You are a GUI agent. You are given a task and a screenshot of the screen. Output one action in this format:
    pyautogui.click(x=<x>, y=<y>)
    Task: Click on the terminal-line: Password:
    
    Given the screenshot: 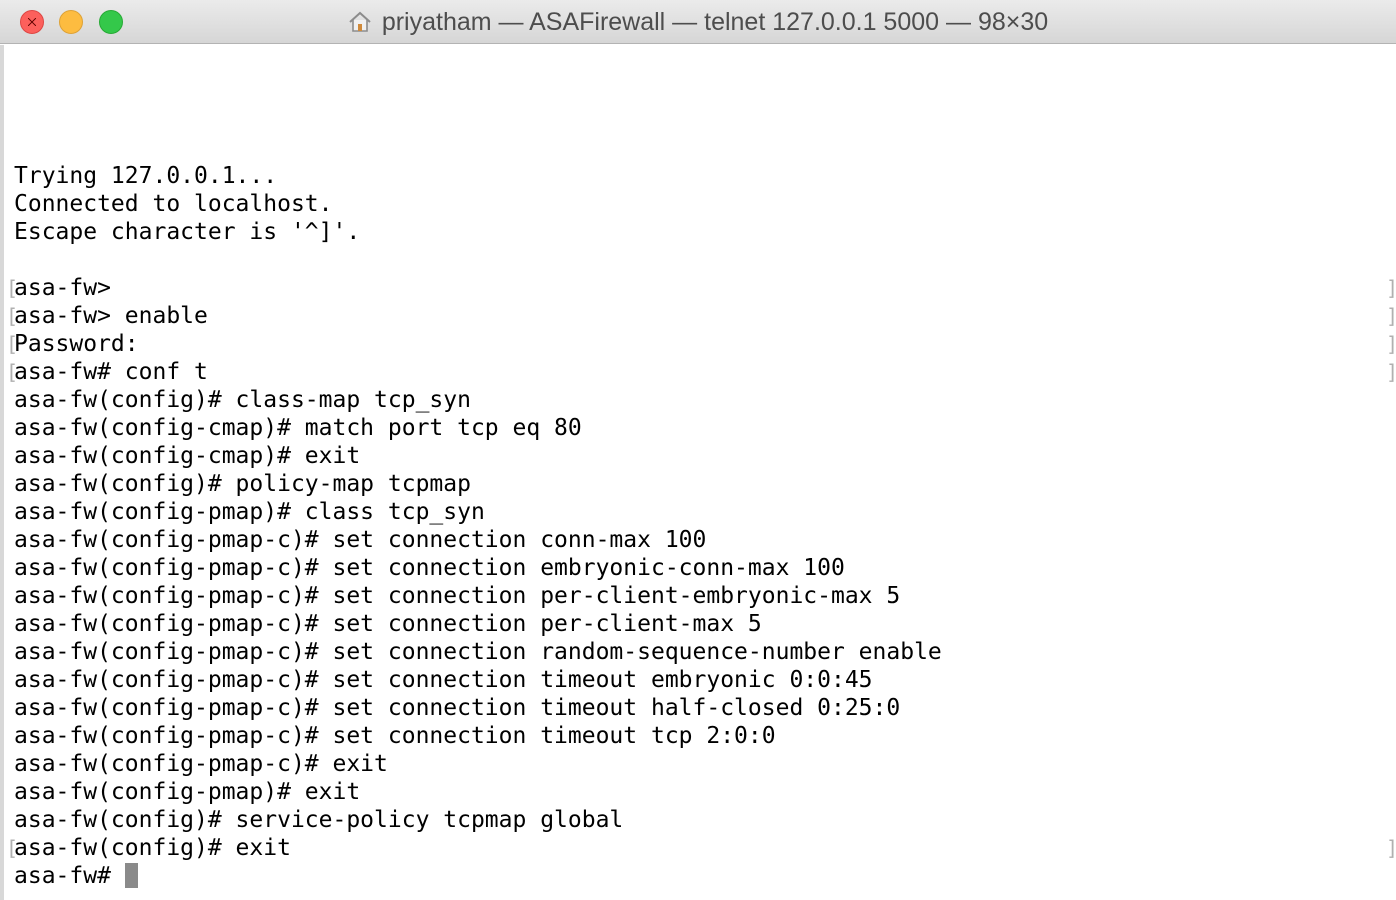 What is the action you would take?
    pyautogui.click(x=76, y=344)
    